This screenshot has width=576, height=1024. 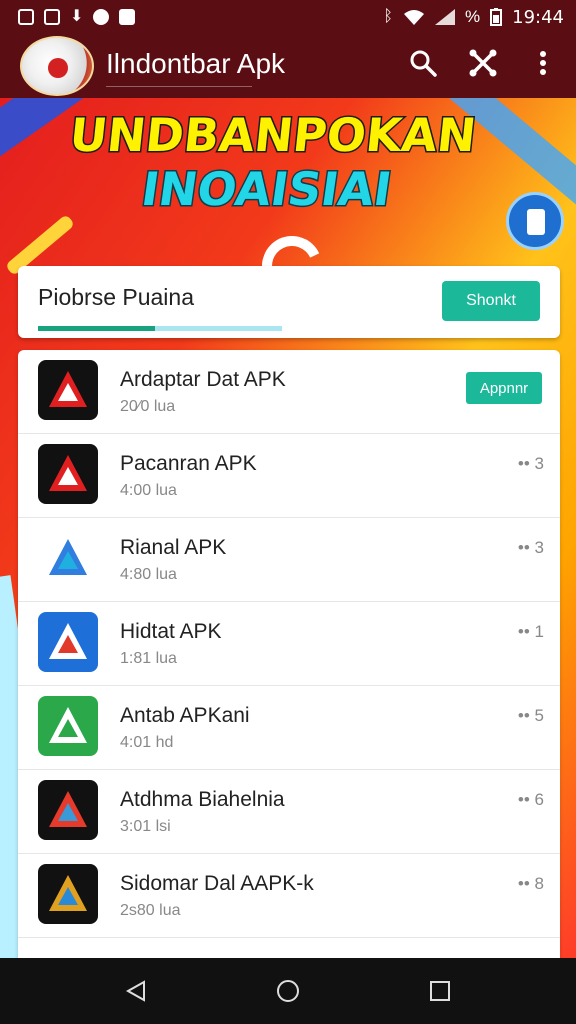 What do you see at coordinates (171, 631) in the screenshot?
I see `app-name: Hidtat APK` at bounding box center [171, 631].